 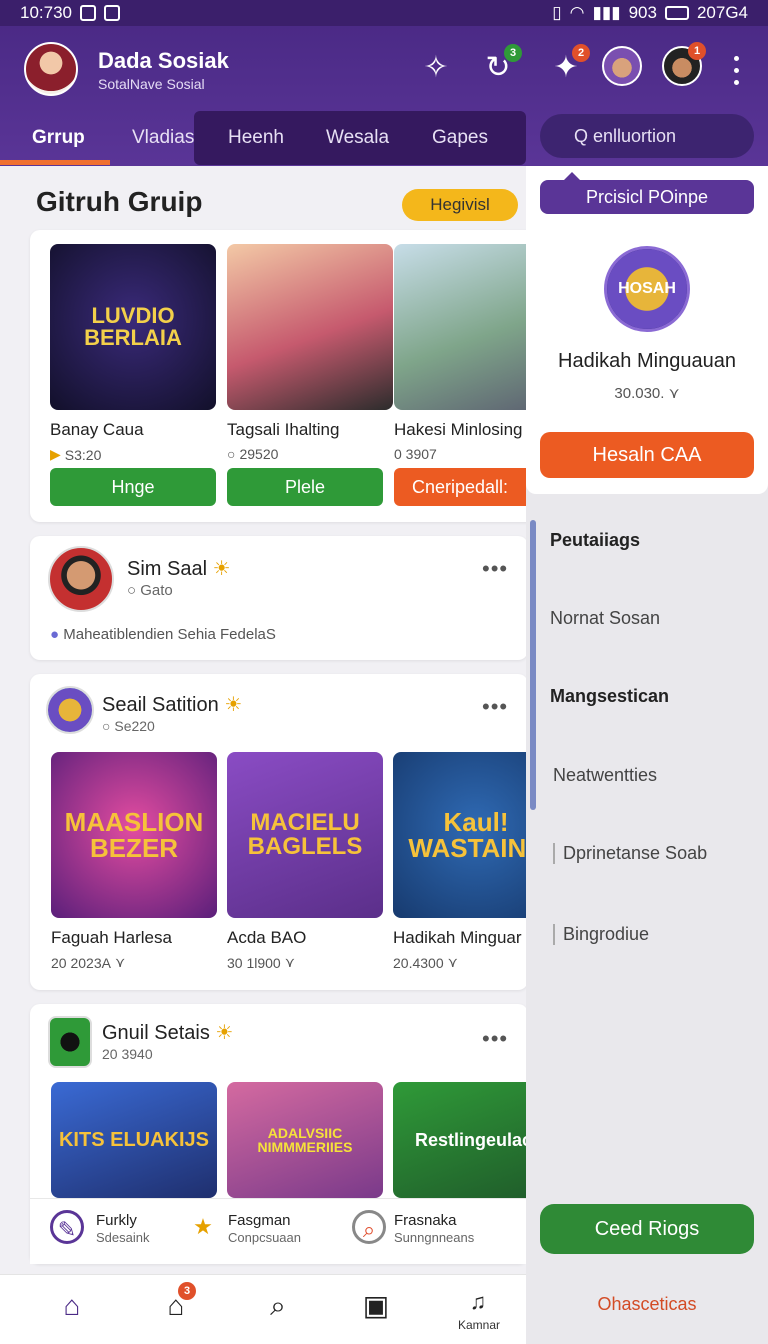 I want to click on refresh-badge: 3, so click(x=513, y=53).